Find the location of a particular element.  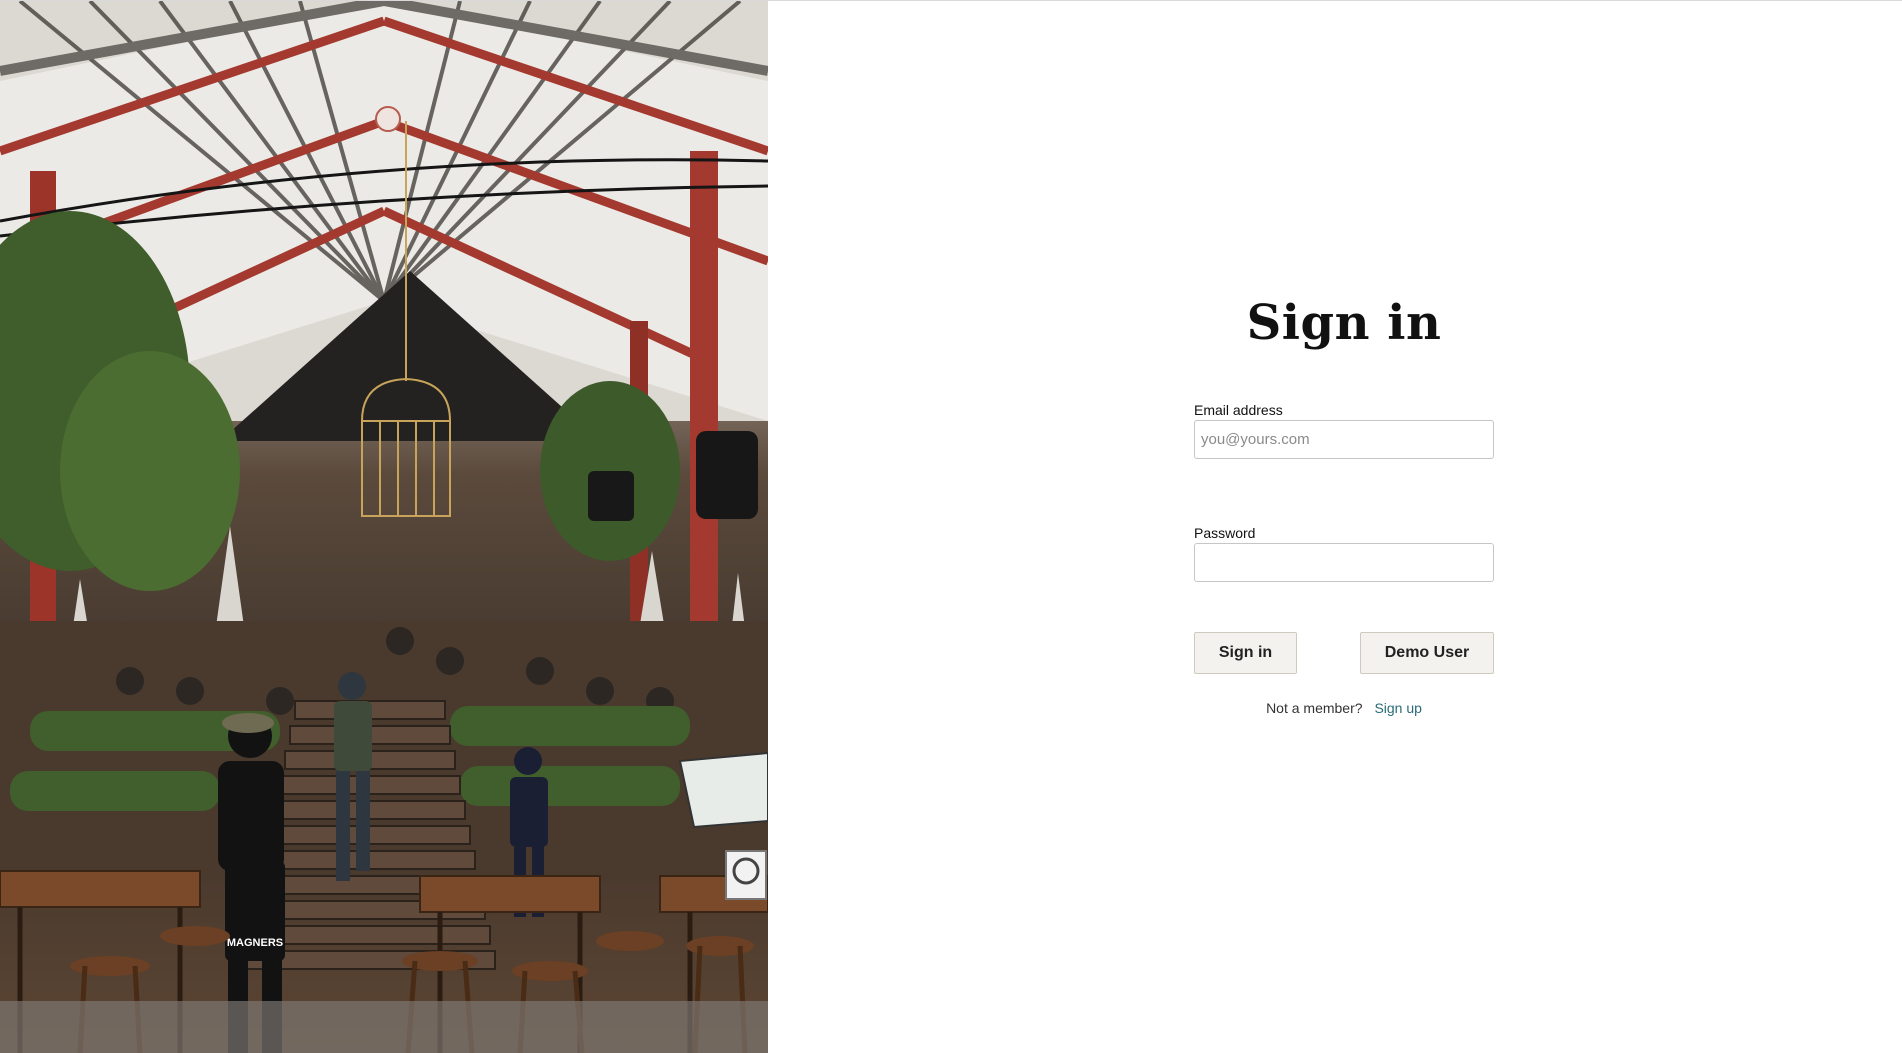

email-label: Email address is located at coordinates (1238, 410).